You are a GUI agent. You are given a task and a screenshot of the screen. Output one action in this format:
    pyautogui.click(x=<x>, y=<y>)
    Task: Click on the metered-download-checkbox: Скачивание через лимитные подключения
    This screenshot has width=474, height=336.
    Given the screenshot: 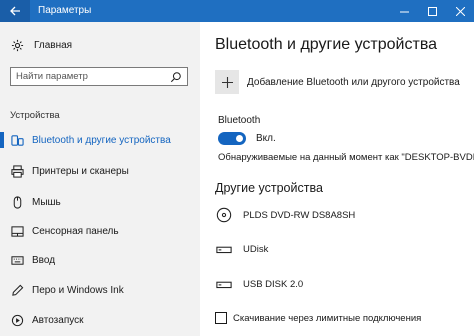 What is the action you would take?
    pyautogui.click(x=318, y=318)
    